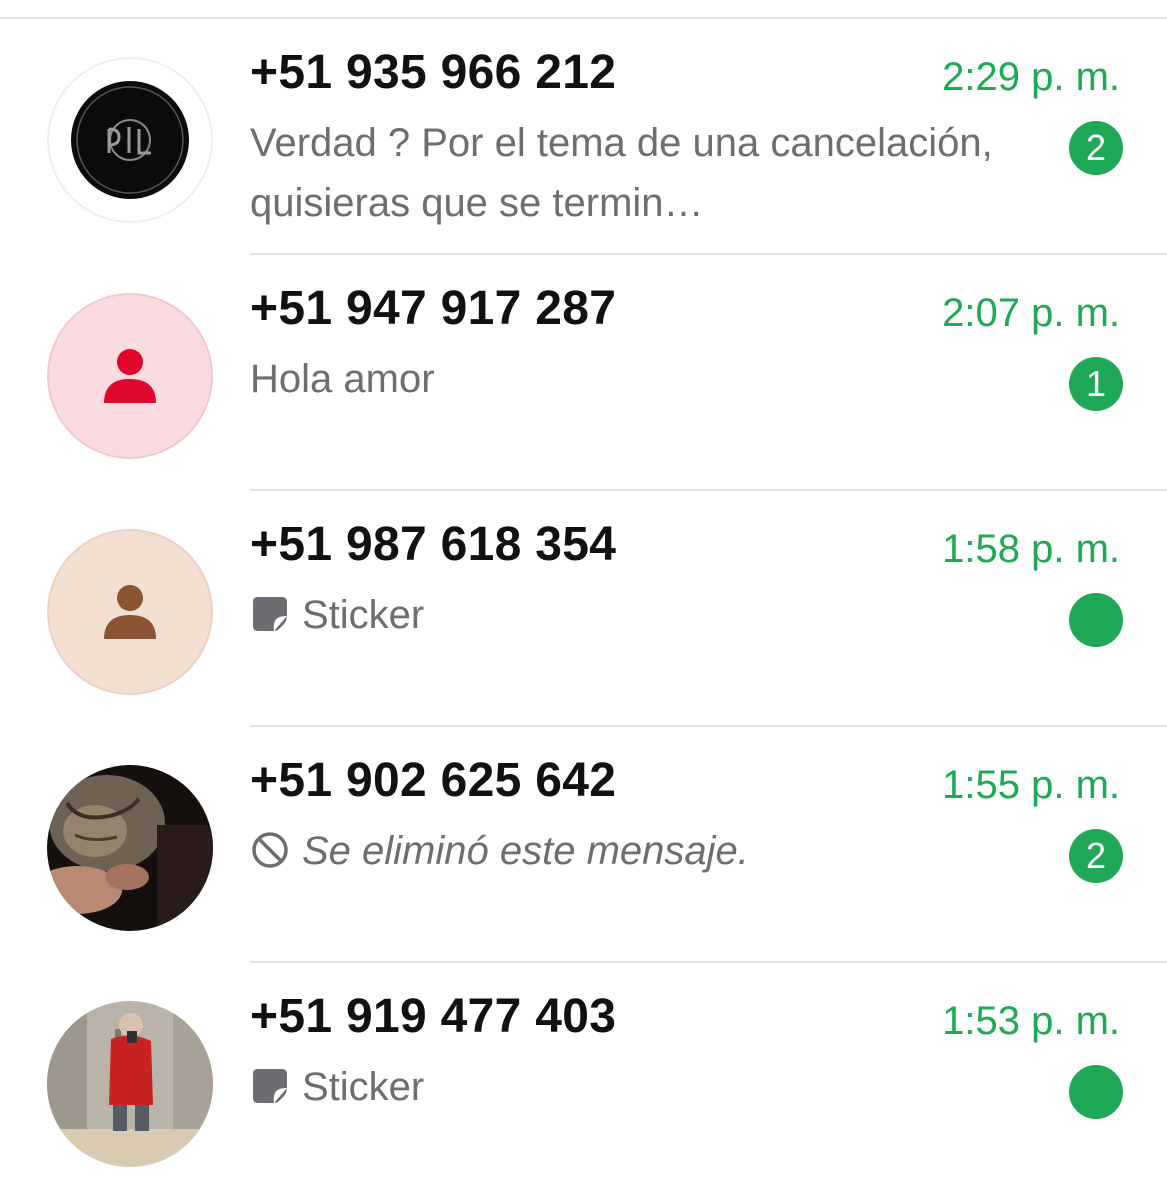 The width and height of the screenshot is (1167, 1200). I want to click on contact-avatar-logo, so click(130, 140).